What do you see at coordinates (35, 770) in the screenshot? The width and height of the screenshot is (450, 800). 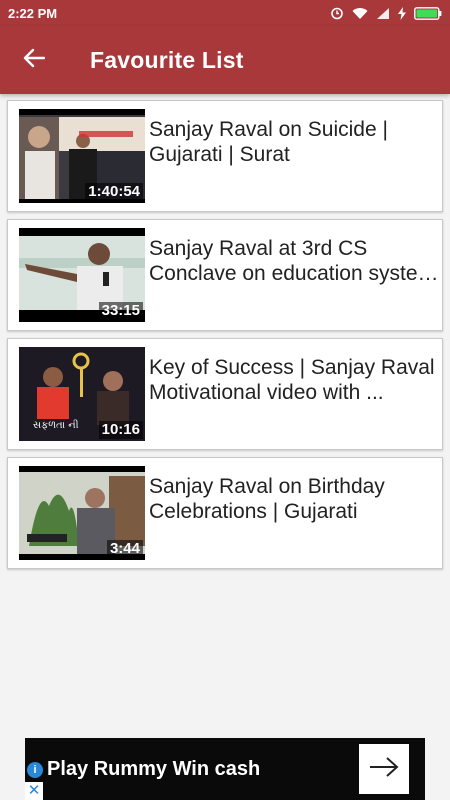 I see `info-icon: i` at bounding box center [35, 770].